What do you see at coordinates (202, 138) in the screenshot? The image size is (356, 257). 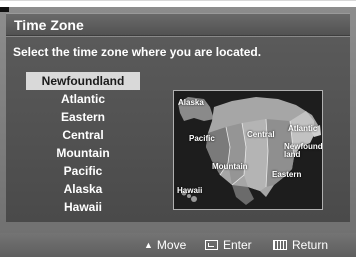 I see `map-label-pacific: Pacific` at bounding box center [202, 138].